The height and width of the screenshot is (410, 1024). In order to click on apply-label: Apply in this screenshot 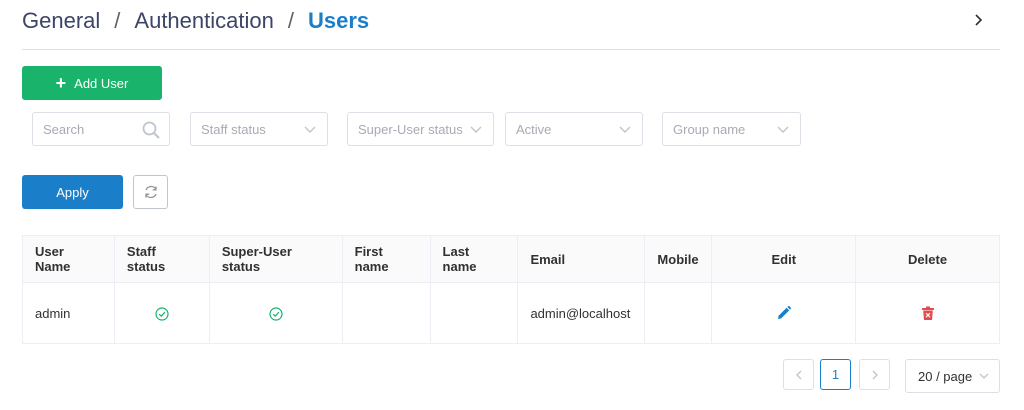, I will do `click(72, 192)`.